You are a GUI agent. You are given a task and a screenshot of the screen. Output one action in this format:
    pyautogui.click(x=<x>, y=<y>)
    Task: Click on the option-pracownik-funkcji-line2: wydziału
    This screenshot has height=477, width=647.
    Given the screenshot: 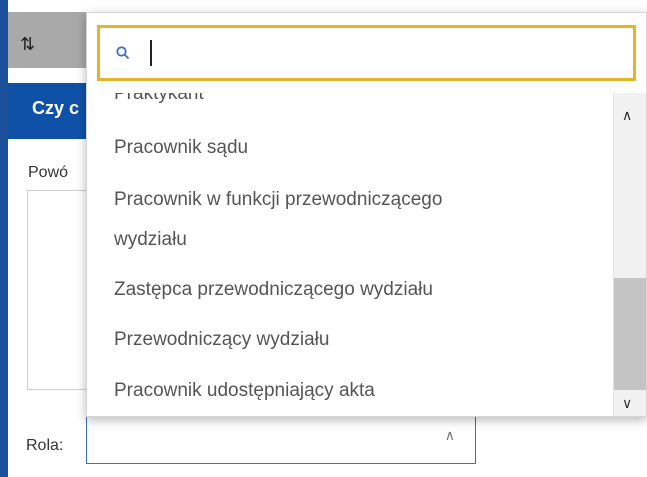 What is the action you would take?
    pyautogui.click(x=150, y=240)
    